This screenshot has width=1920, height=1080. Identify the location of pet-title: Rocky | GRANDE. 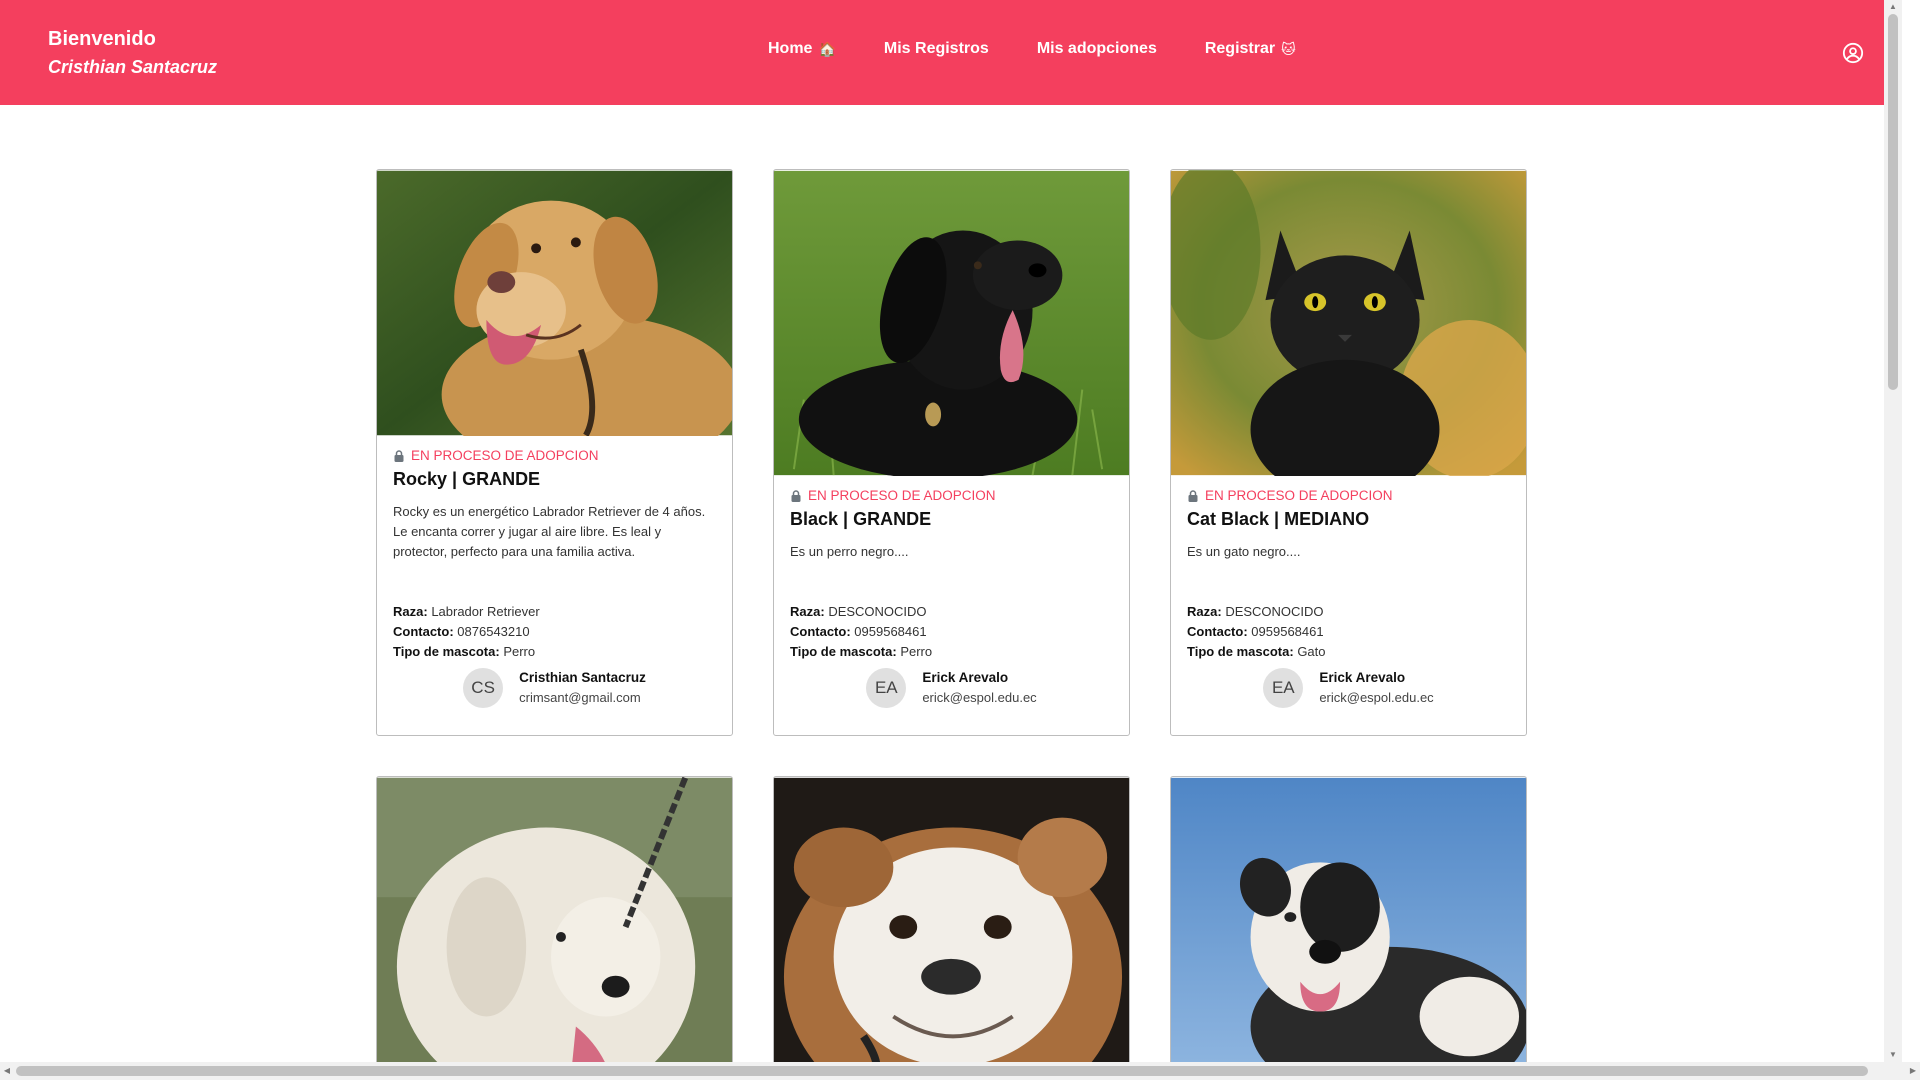
(467, 479).